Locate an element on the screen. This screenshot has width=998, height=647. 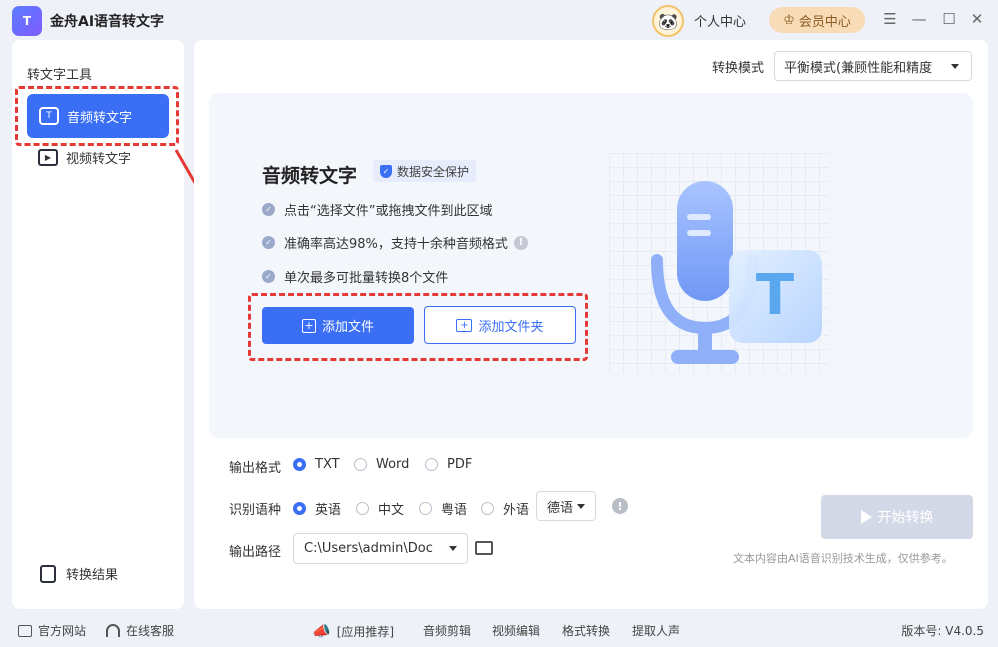
radio-label: 外语 is located at coordinates (516, 510).